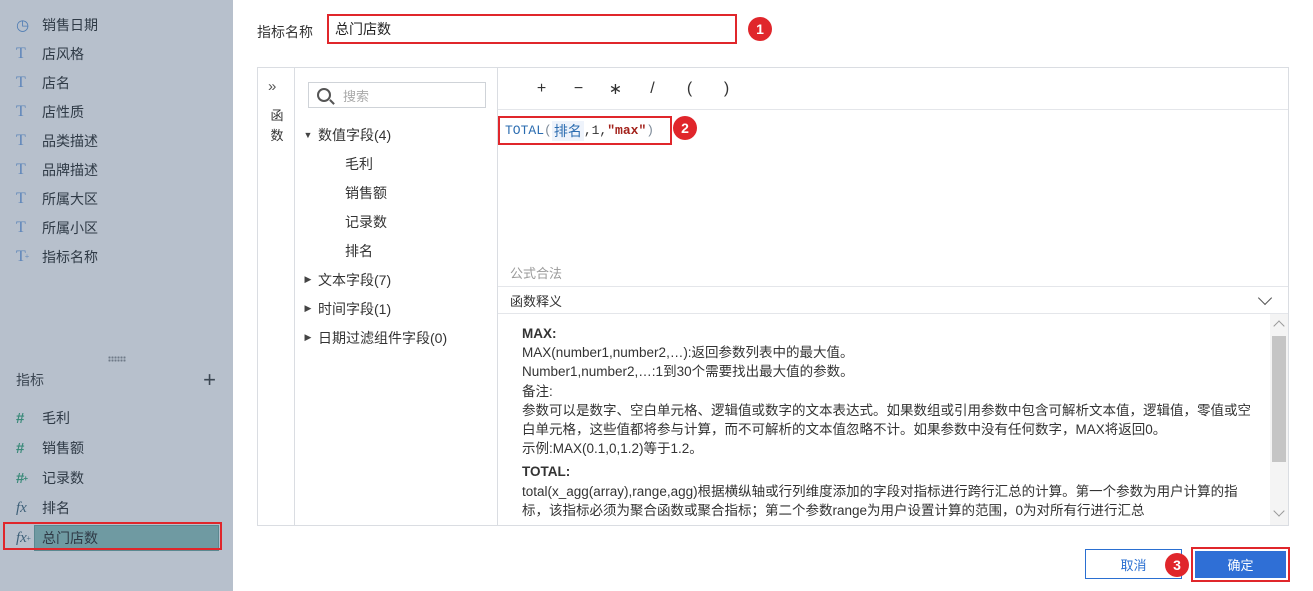 This screenshot has width=1313, height=591. What do you see at coordinates (615, 89) in the screenshot?
I see `multiply-operator-button: ∗` at bounding box center [615, 89].